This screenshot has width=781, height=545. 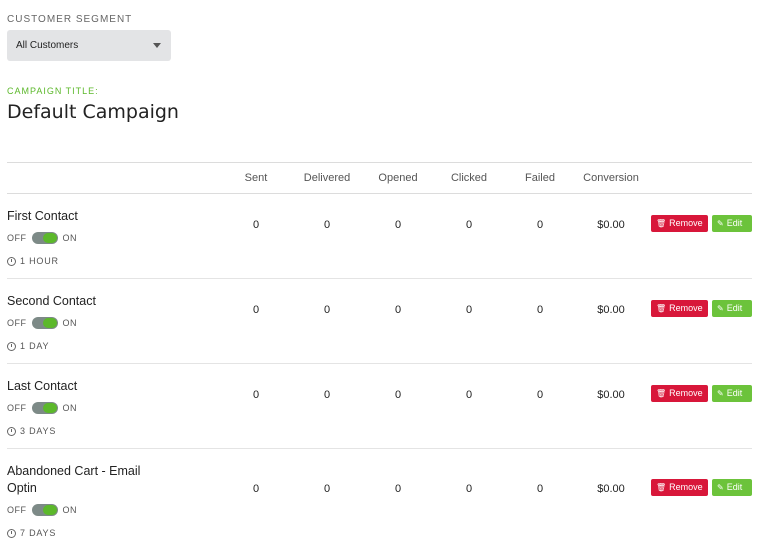 I want to click on customer-segment-select: All Customers, so click(x=89, y=45).